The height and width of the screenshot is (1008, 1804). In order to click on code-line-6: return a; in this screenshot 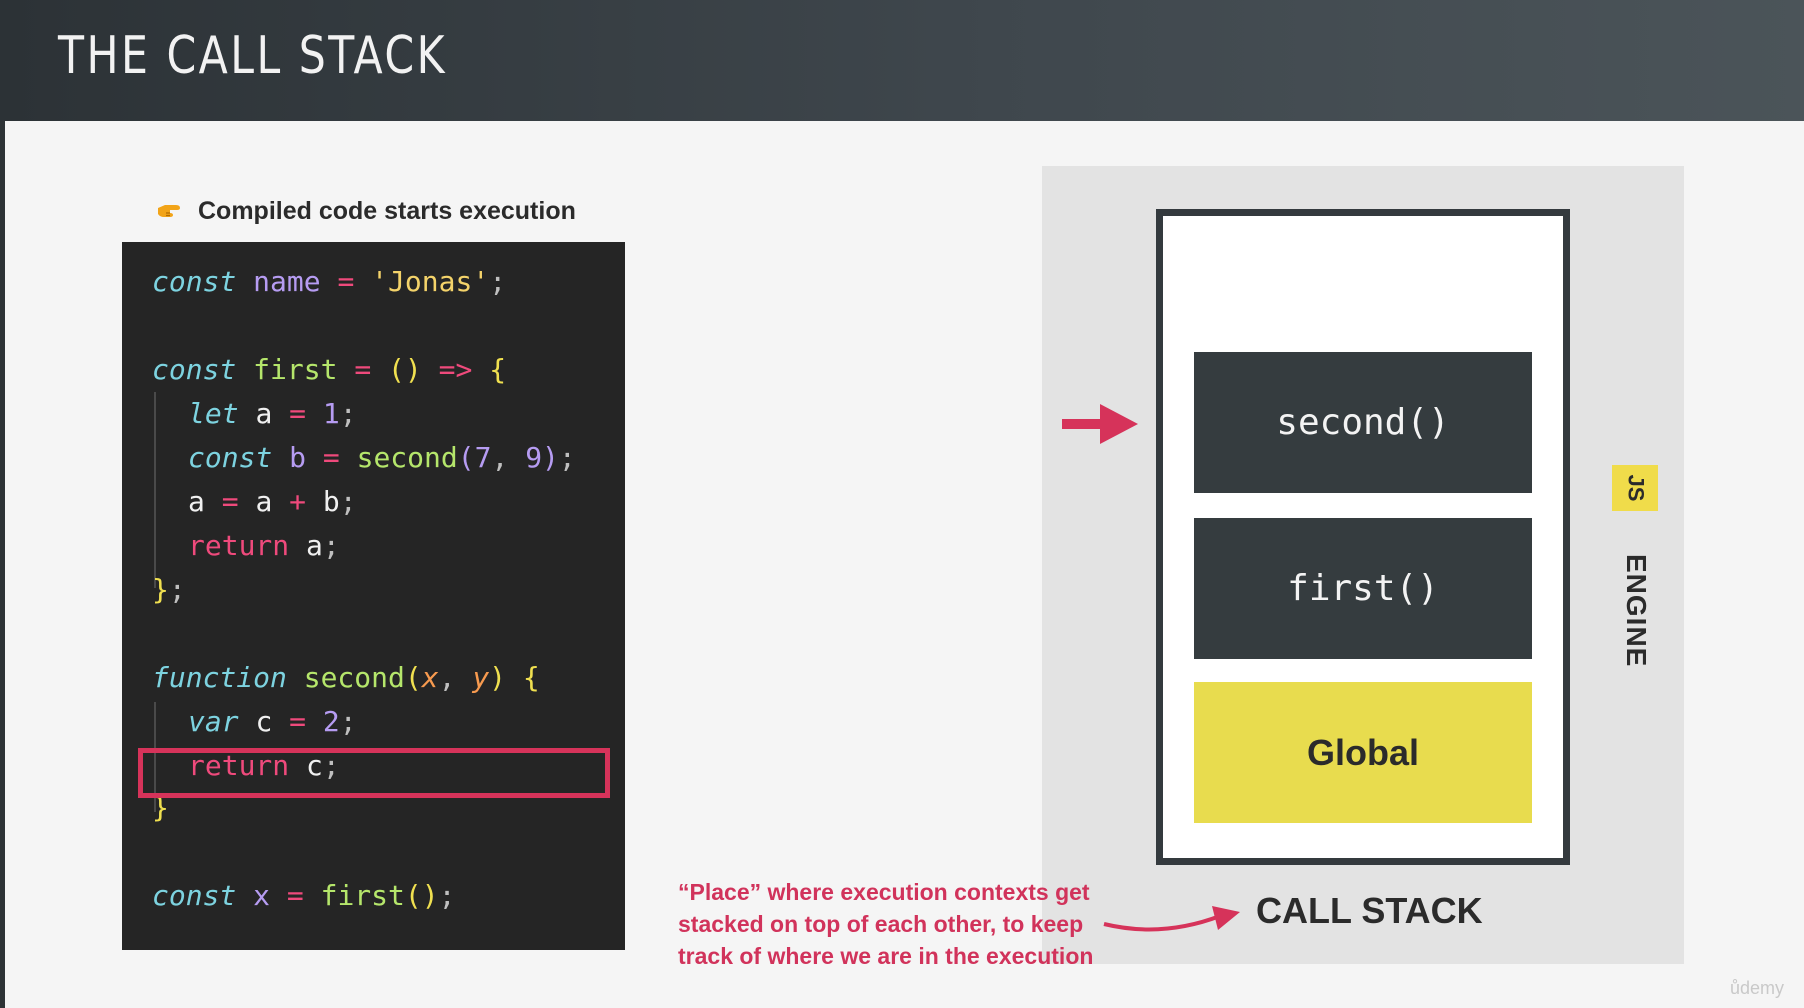, I will do `click(264, 546)`.